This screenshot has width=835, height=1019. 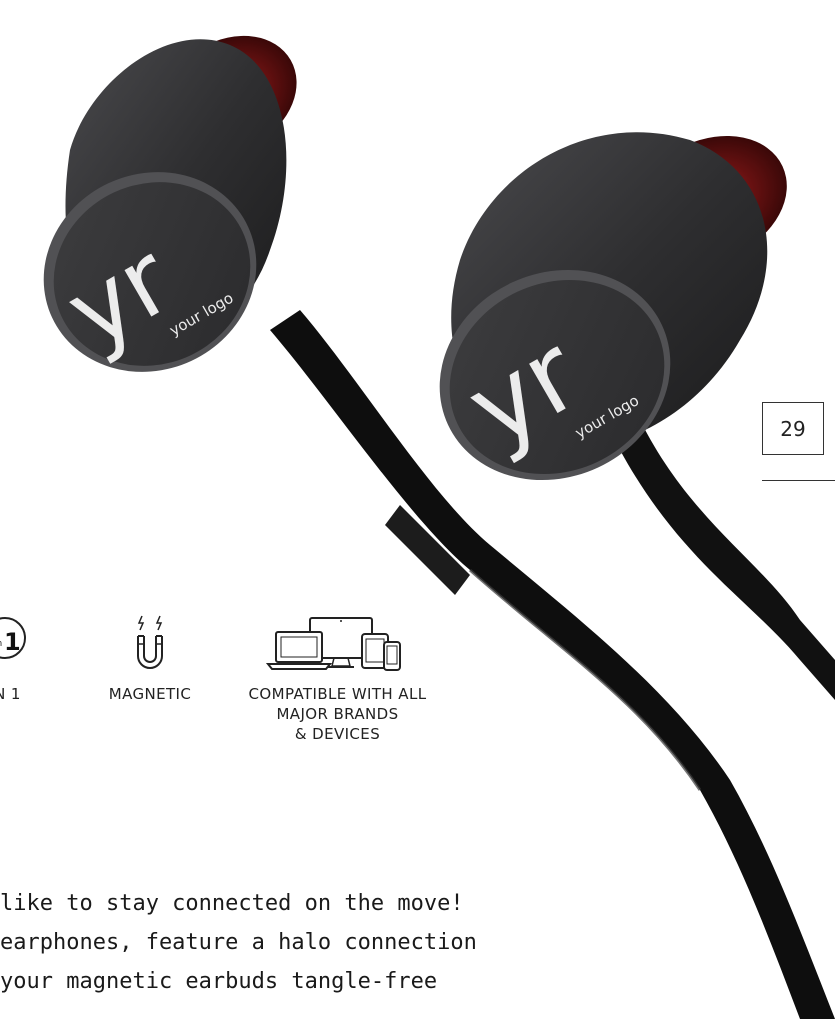 I want to click on two-in-one-icon: in 1, so click(x=13, y=638).